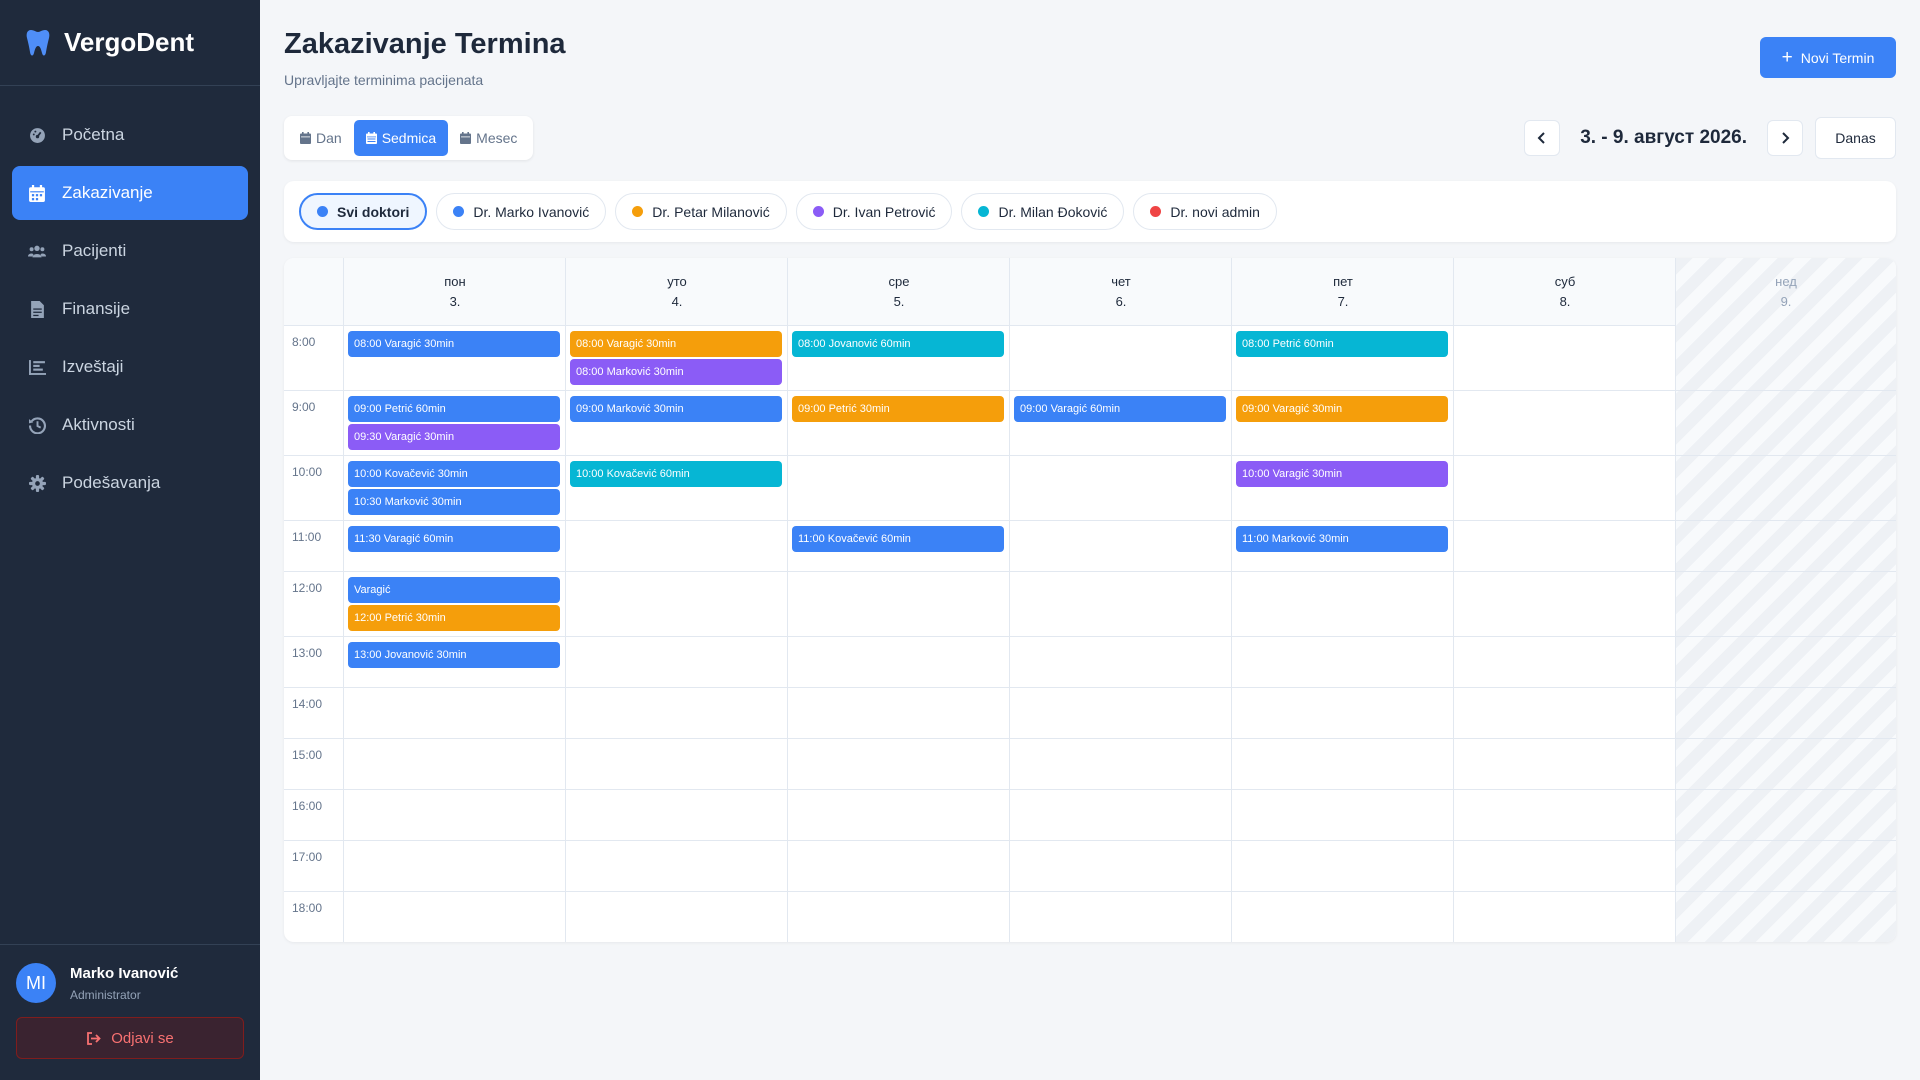  What do you see at coordinates (1542, 138) in the screenshot?
I see `prev-week-button` at bounding box center [1542, 138].